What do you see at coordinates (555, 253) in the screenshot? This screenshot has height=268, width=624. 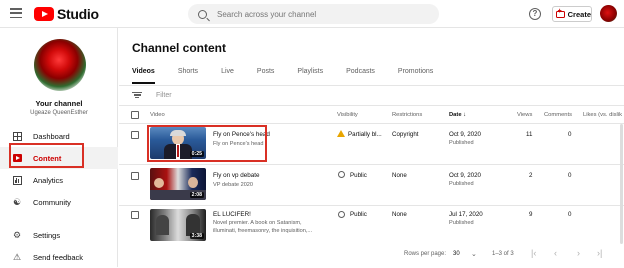 I see `previous-page-icon: ‹` at bounding box center [555, 253].